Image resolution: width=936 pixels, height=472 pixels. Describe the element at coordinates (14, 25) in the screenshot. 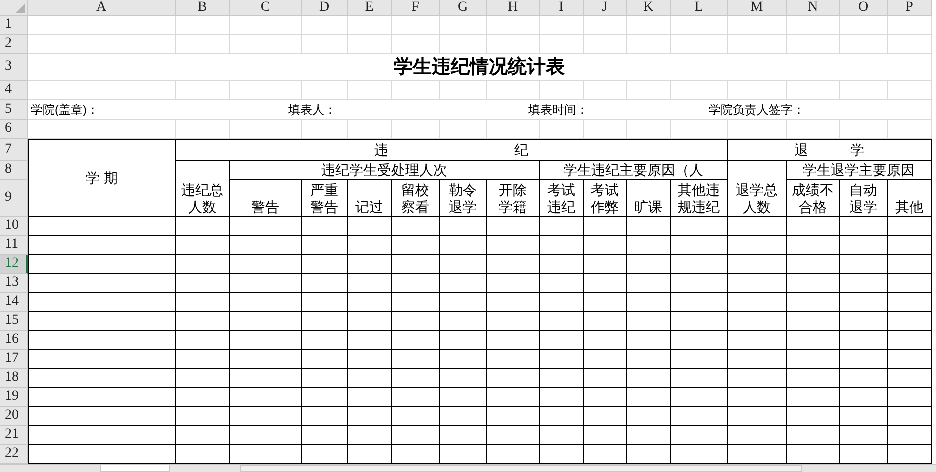

I see `row-header: 1` at that location.